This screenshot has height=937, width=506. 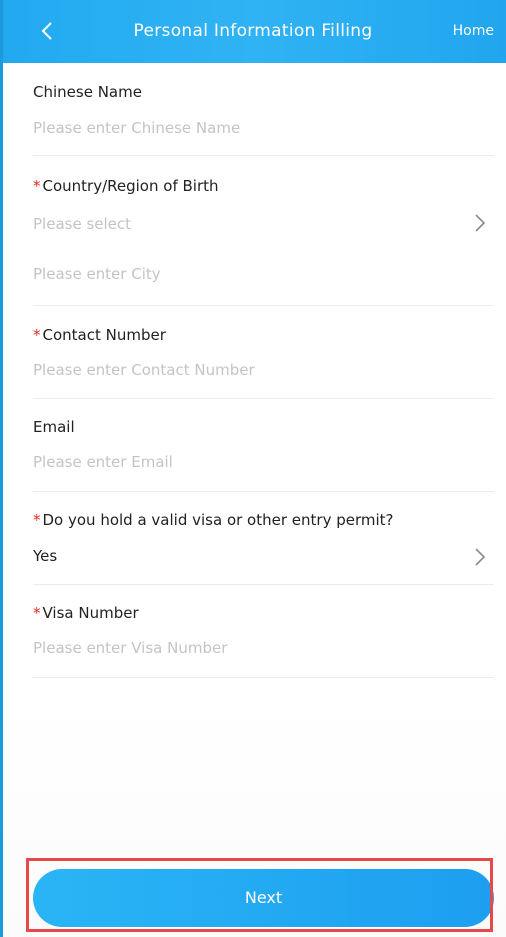 I want to click on email-label: Email, so click(x=54, y=427).